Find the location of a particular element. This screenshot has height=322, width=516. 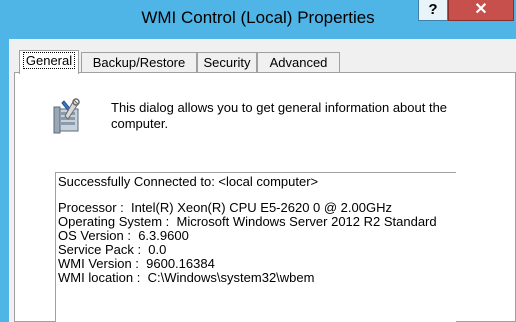

service-pack-text: Service Pack : 0.0 is located at coordinates (112, 249).